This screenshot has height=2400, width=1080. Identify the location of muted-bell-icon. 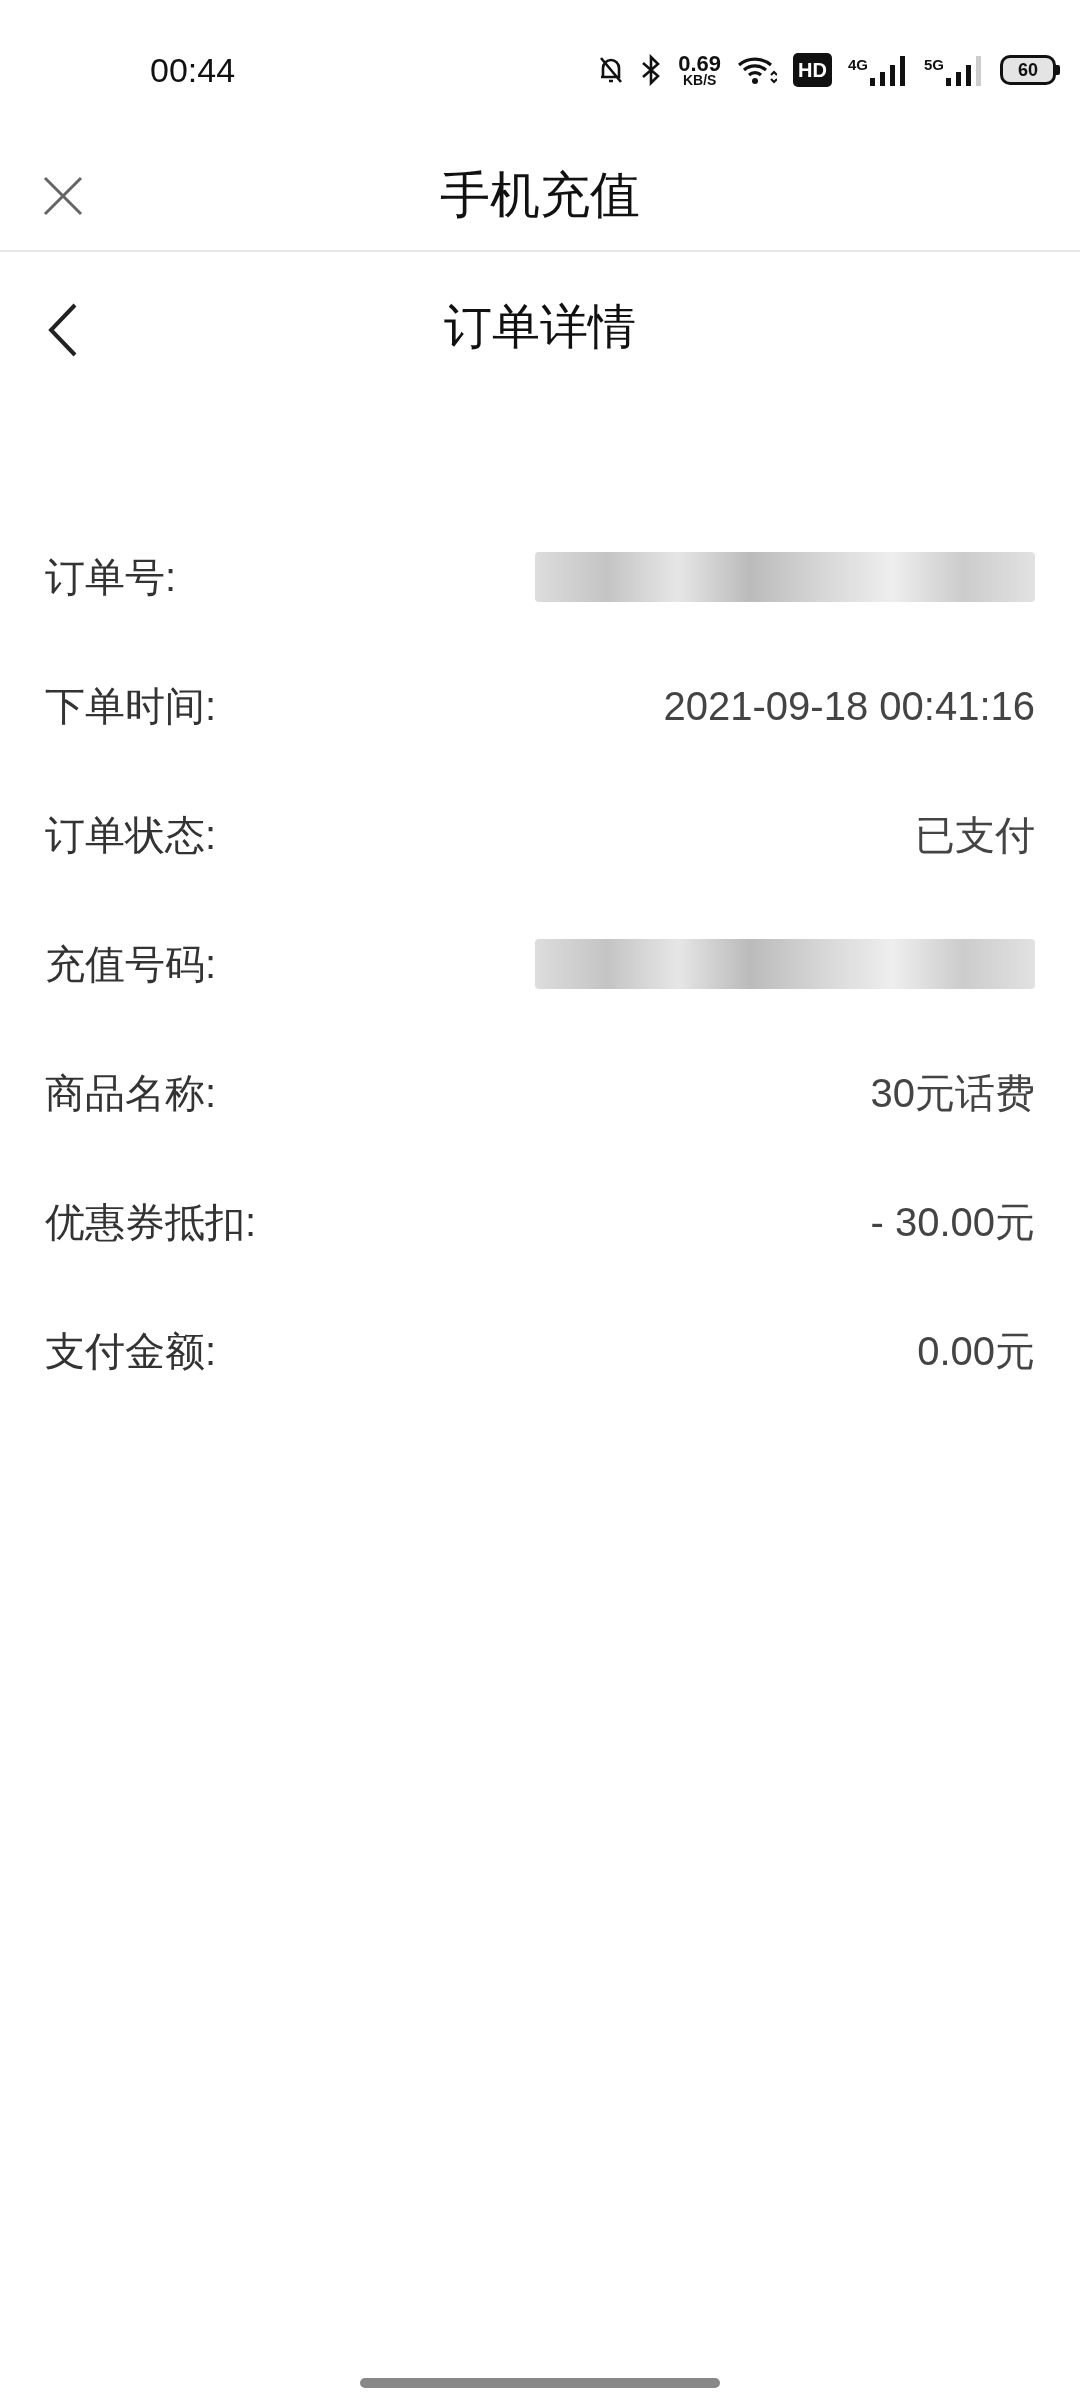
(611, 70).